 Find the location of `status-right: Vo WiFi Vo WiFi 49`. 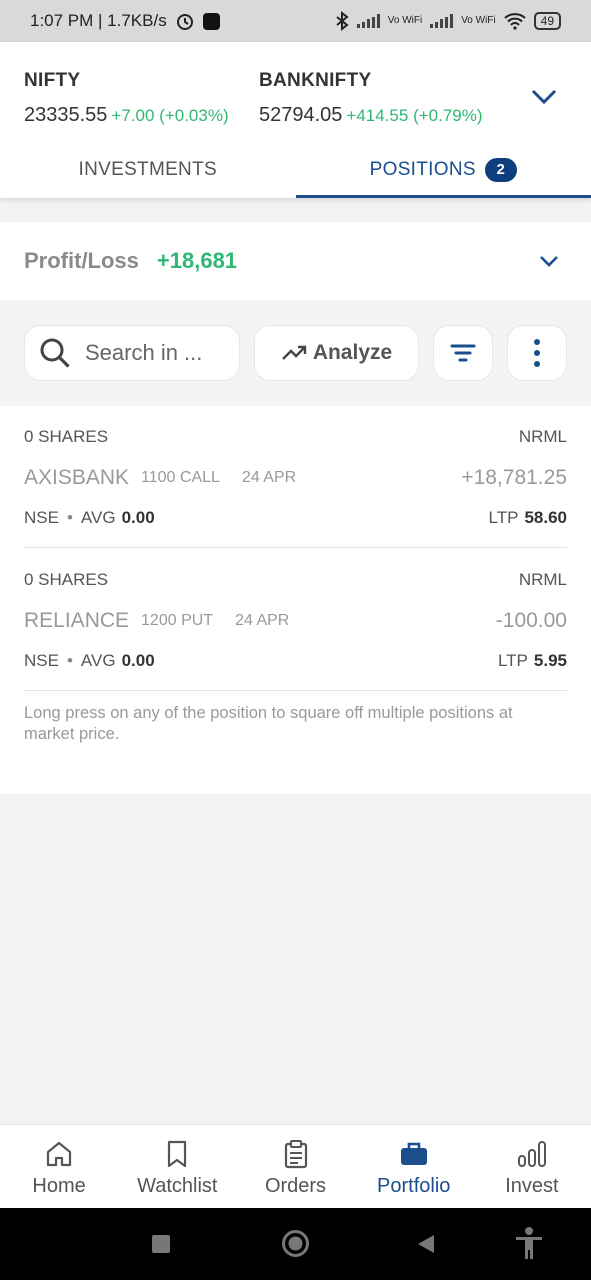

status-right: Vo WiFi Vo WiFi 49 is located at coordinates (448, 21).